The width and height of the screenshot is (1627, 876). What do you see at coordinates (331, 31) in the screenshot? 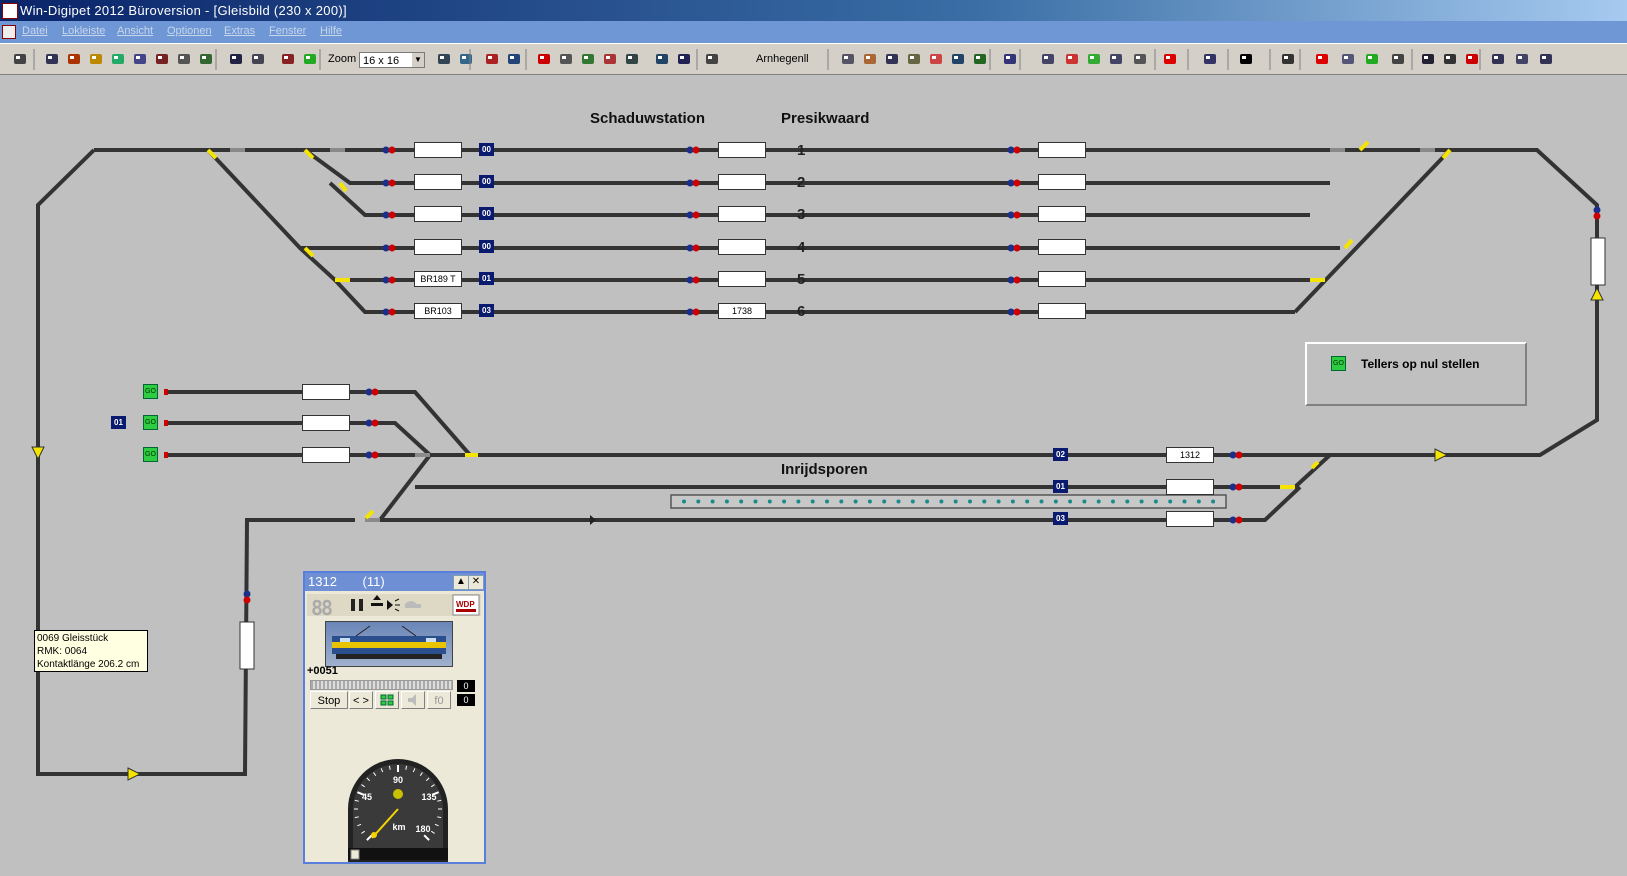
I see `menu-hilfe: Hilfe` at bounding box center [331, 31].